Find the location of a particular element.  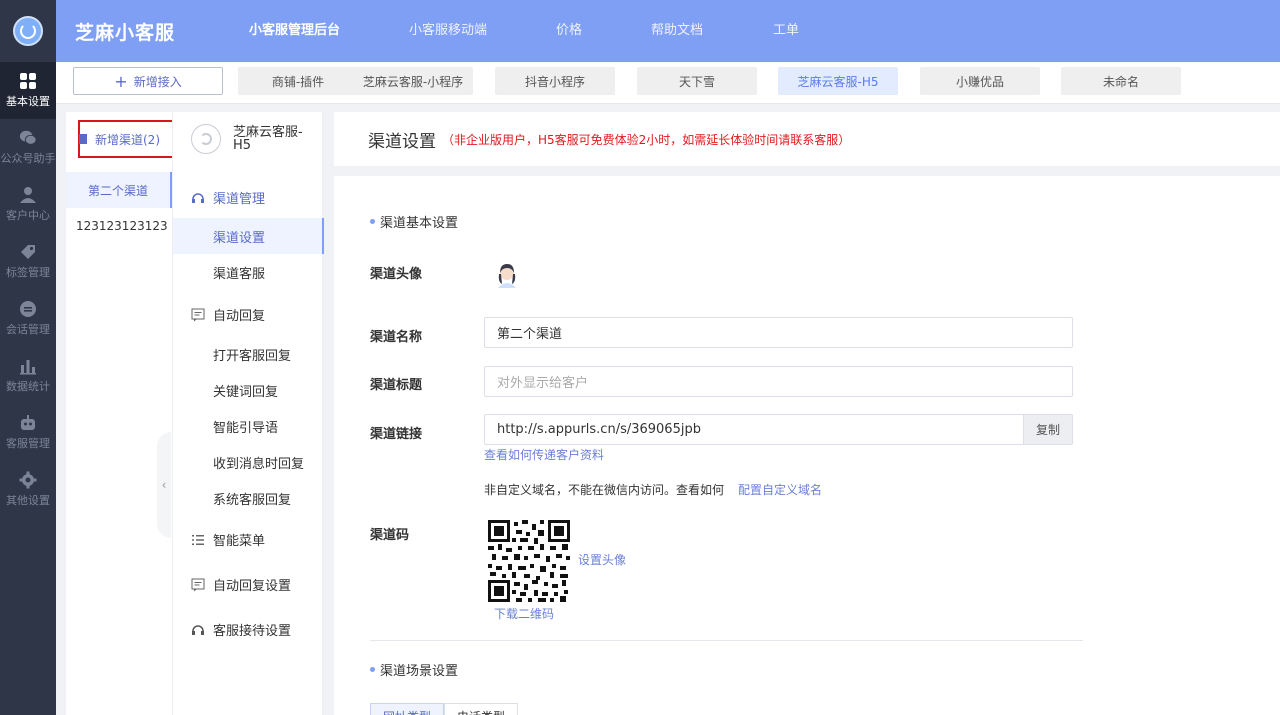

name-label: 渠道名称 is located at coordinates (396, 337).